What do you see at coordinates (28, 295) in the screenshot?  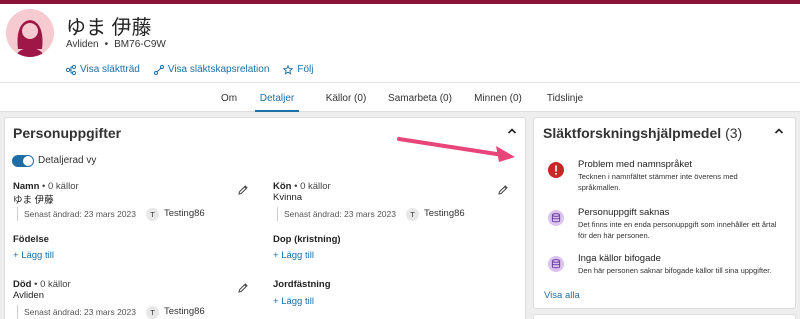 I see `death-value: Avliden` at bounding box center [28, 295].